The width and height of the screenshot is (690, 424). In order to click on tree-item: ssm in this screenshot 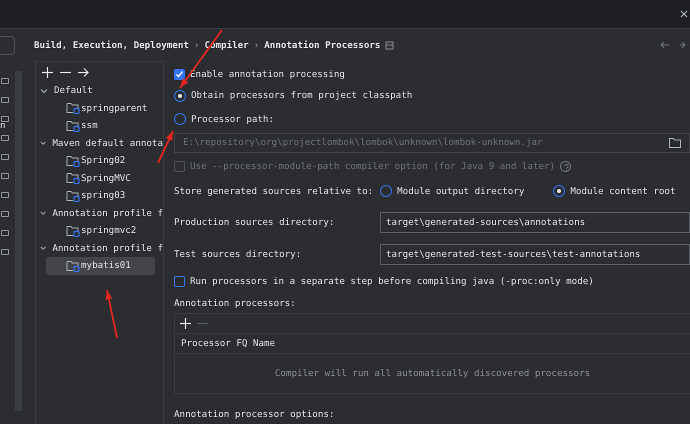, I will do `click(100, 125)`.